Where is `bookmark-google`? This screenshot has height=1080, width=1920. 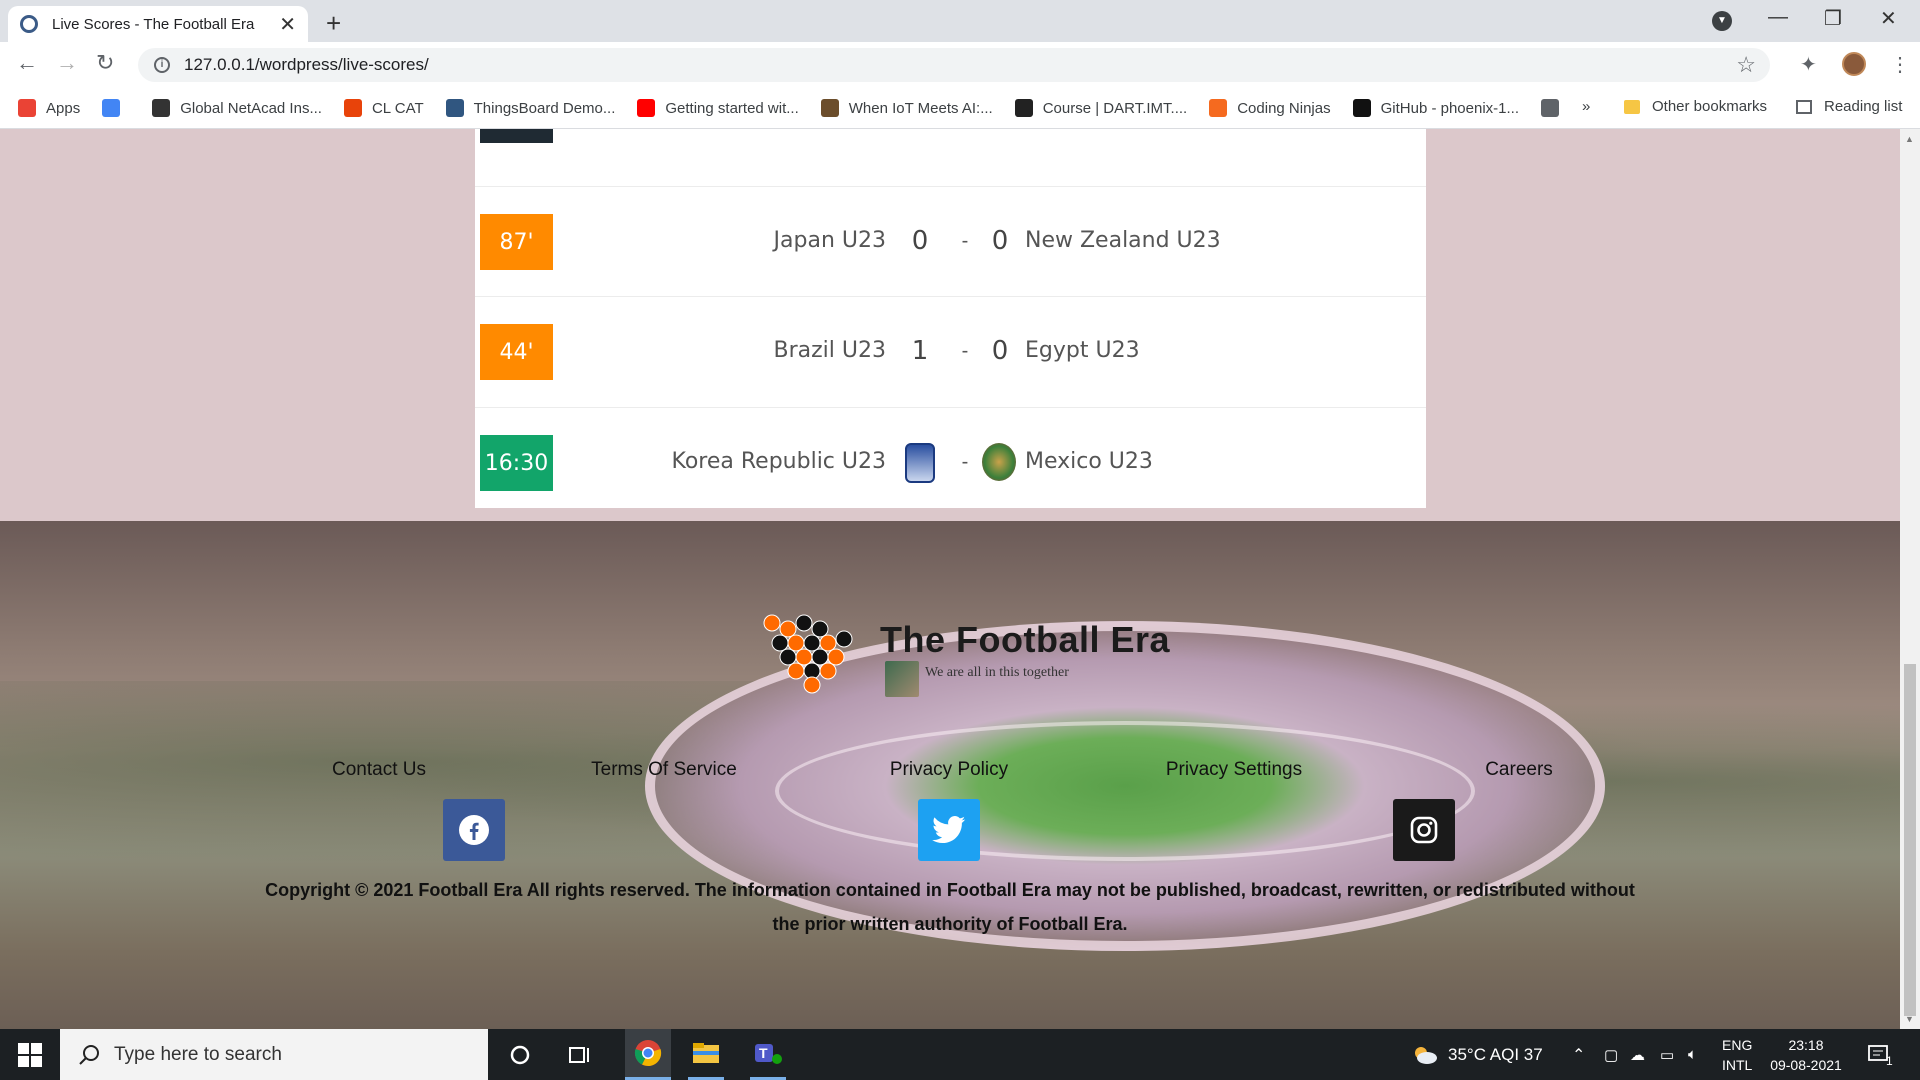 bookmark-google is located at coordinates (116, 108).